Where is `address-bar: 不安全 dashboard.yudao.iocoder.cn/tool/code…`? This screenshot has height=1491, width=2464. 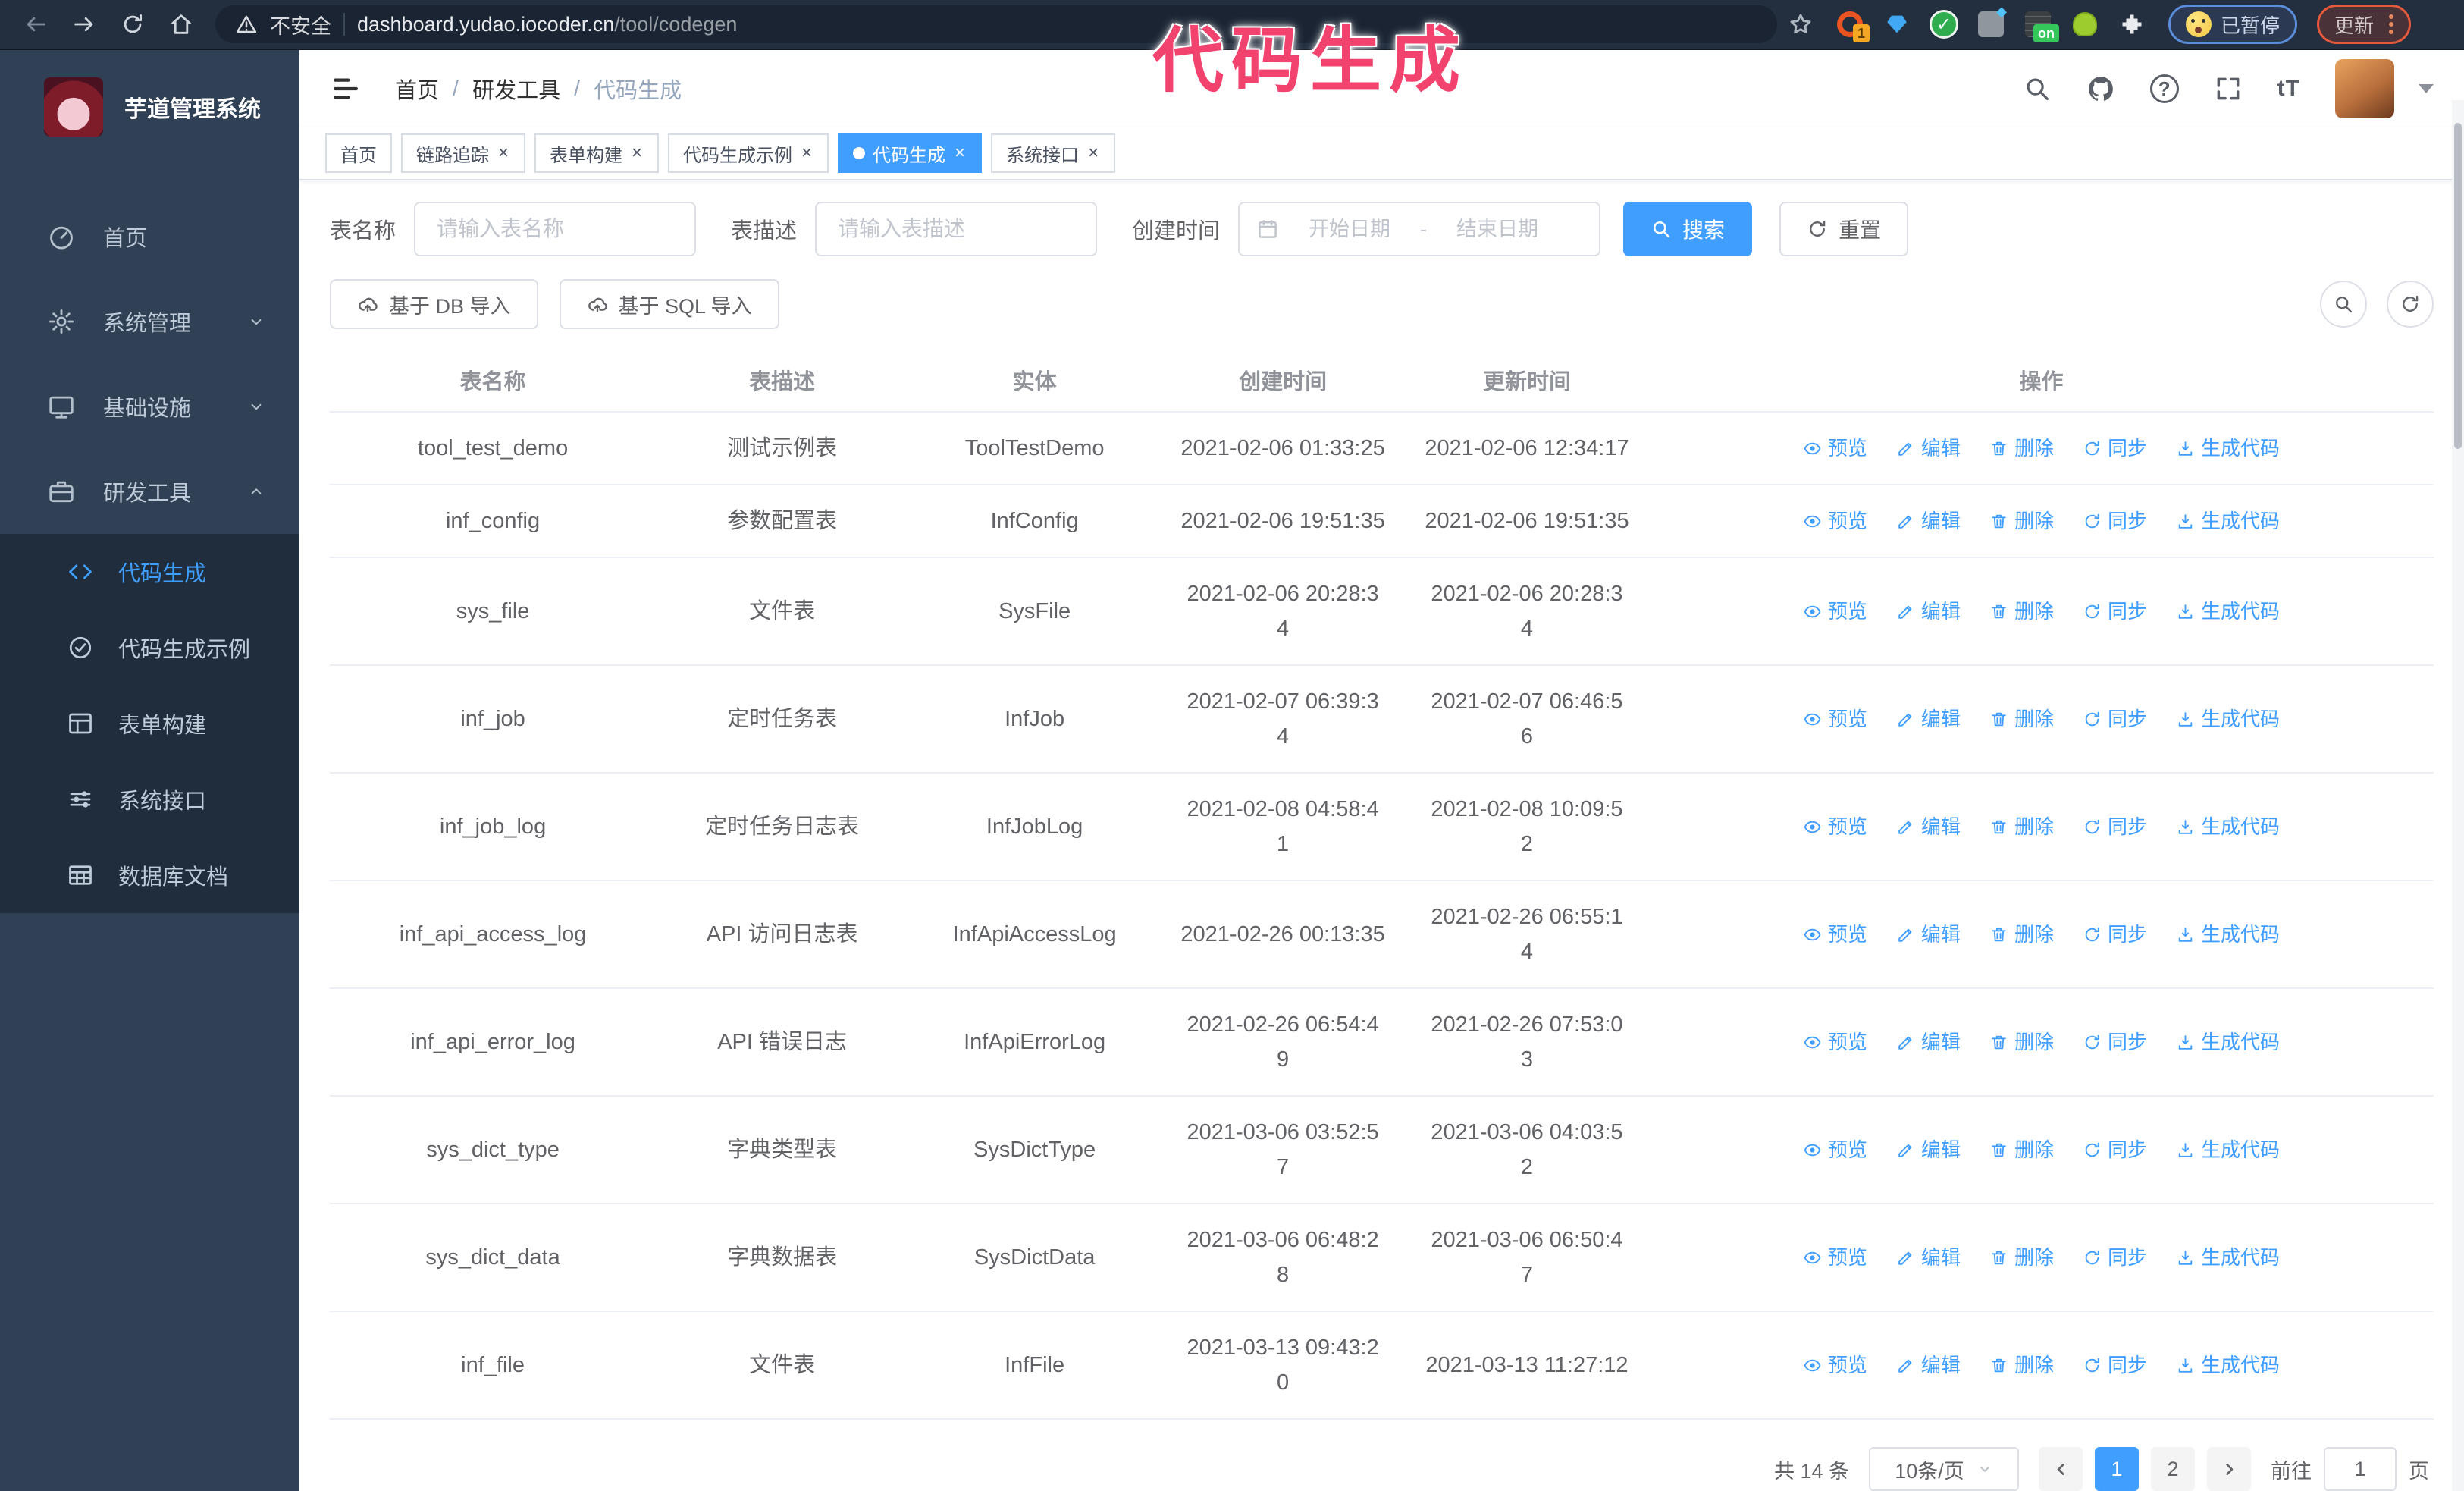 address-bar: 不安全 dashboard.yudao.iocoder.cn/tool/code… is located at coordinates (996, 24).